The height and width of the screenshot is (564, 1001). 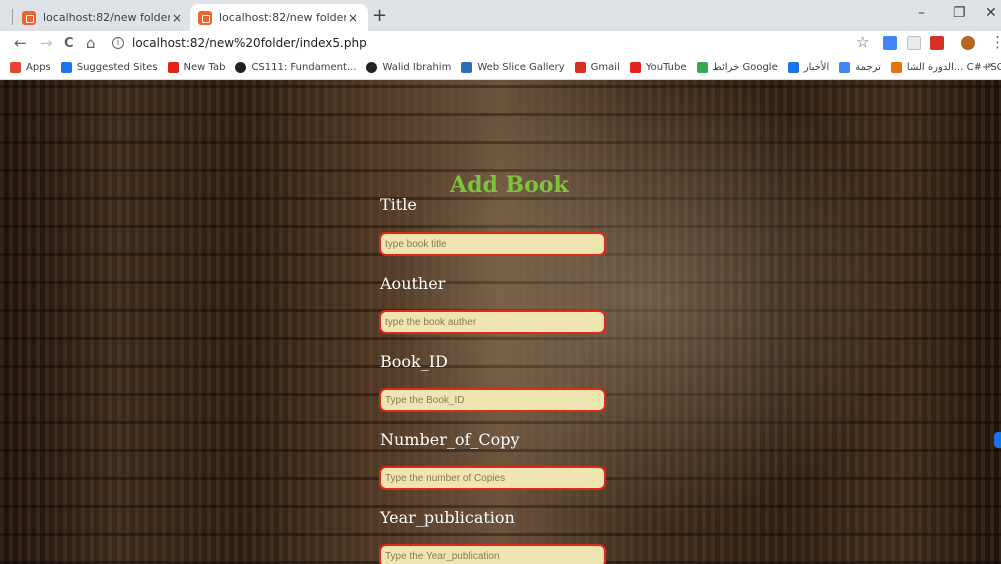 What do you see at coordinates (91, 43) in the screenshot?
I see `home-button: ⌂` at bounding box center [91, 43].